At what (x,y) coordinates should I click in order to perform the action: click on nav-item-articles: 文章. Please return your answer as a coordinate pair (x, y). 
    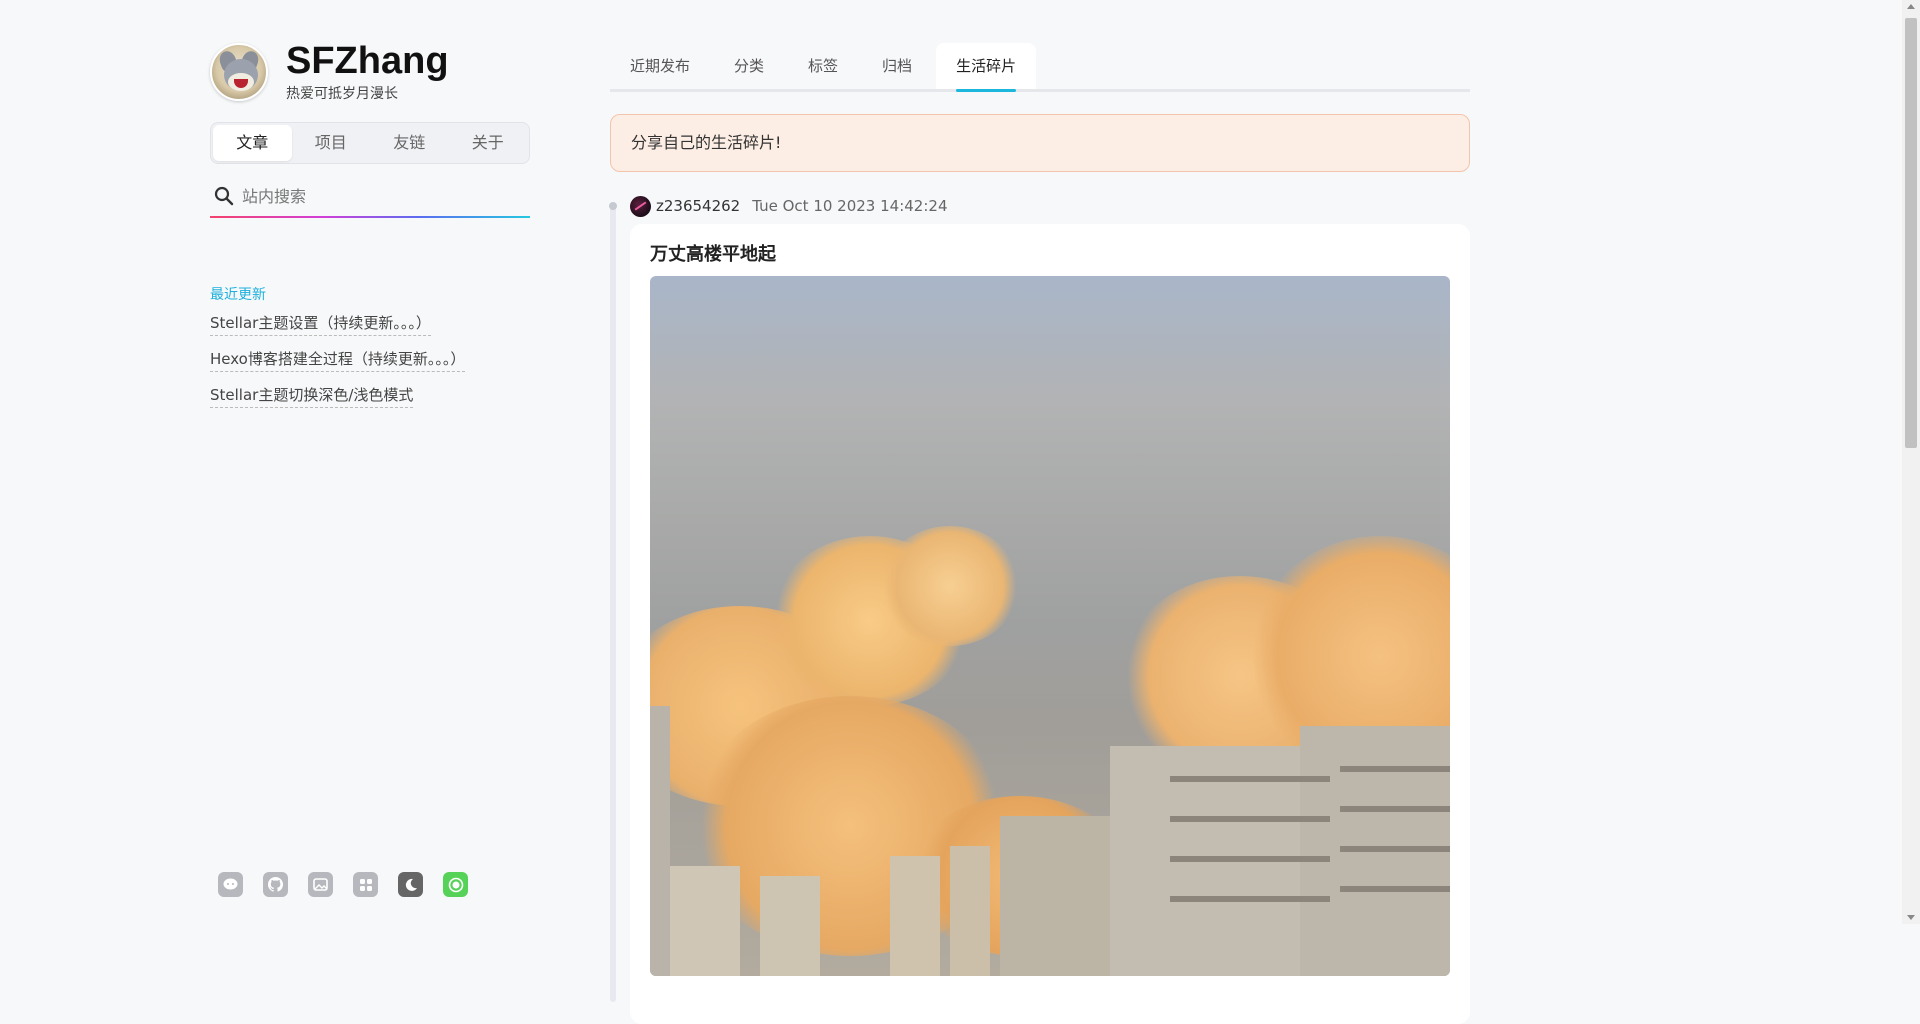
    Looking at the image, I should click on (252, 143).